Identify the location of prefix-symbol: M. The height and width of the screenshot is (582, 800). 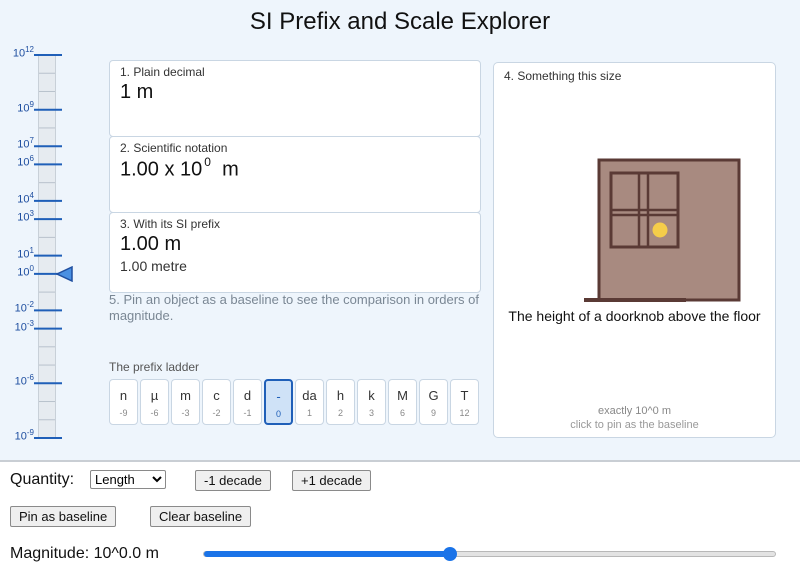
(402, 395).